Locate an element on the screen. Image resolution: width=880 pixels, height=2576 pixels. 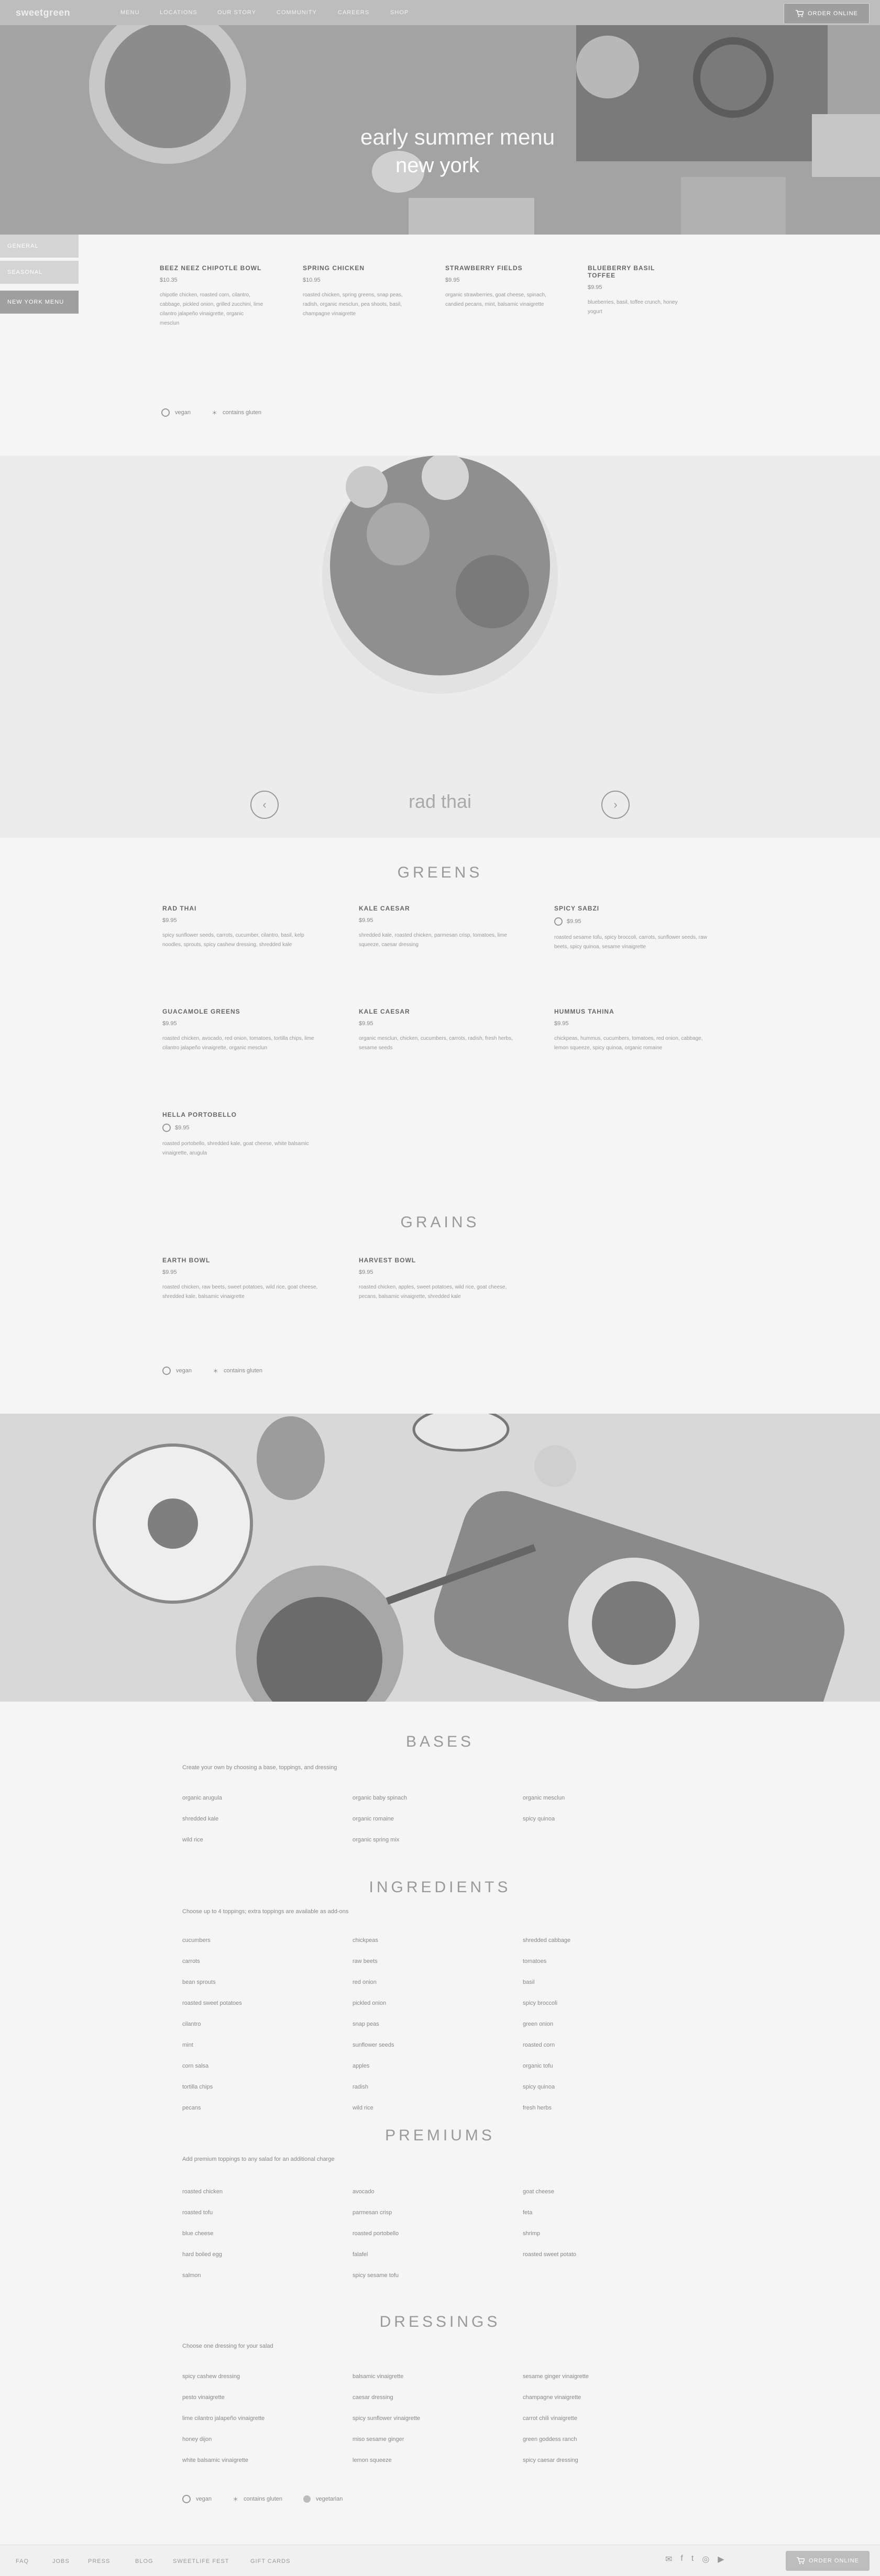
footer-link-blog: BLOG is located at coordinates (144, 2561).